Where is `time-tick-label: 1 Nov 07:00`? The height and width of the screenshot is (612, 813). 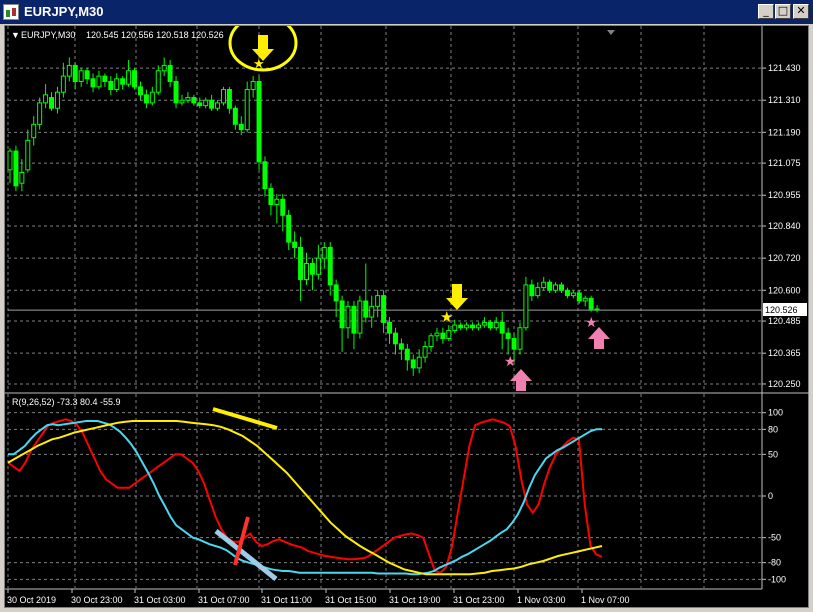
time-tick-label: 1 Nov 07:00 is located at coordinates (605, 600).